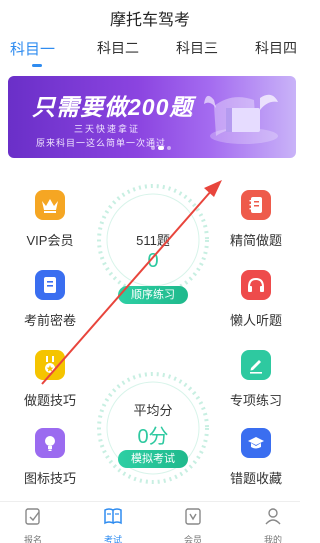  I want to click on graduation-cap-icon, so click(256, 443).